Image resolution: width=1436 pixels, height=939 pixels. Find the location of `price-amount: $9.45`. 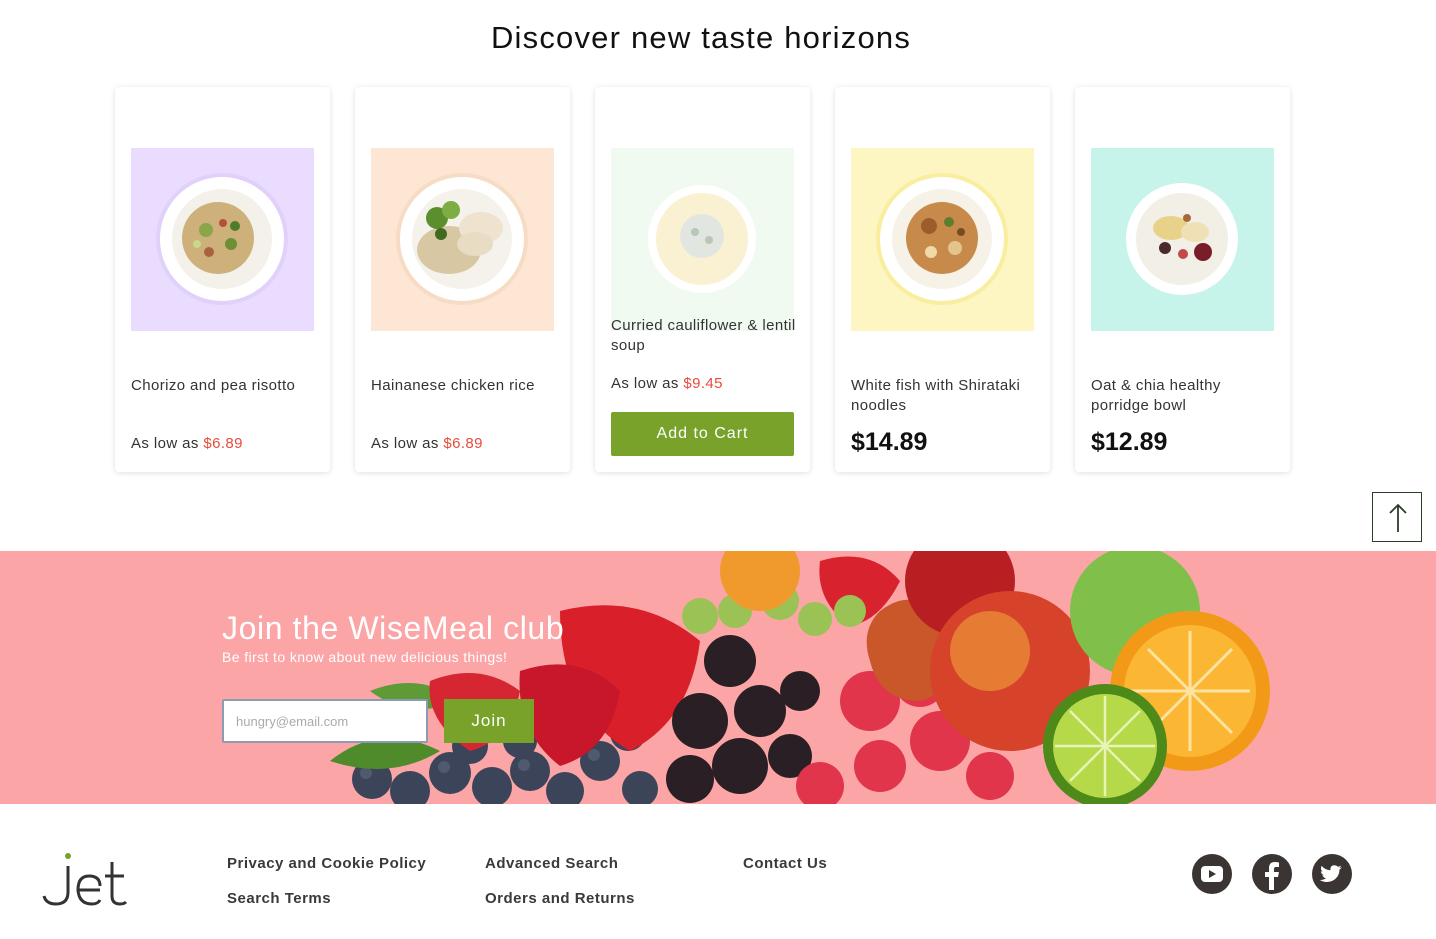

price-amount: $9.45 is located at coordinates (703, 383).